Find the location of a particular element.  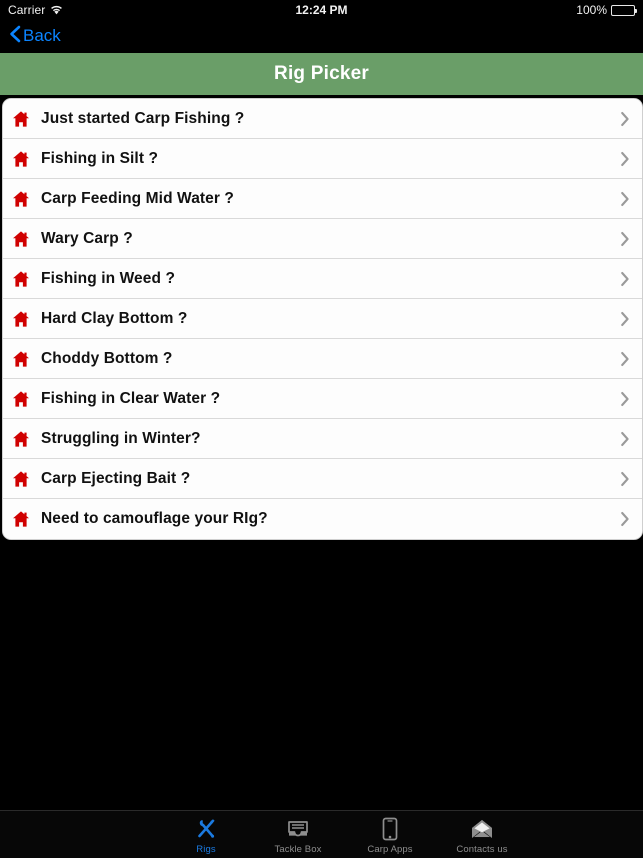

clock-label: 12:24 PM is located at coordinates (321, 10).